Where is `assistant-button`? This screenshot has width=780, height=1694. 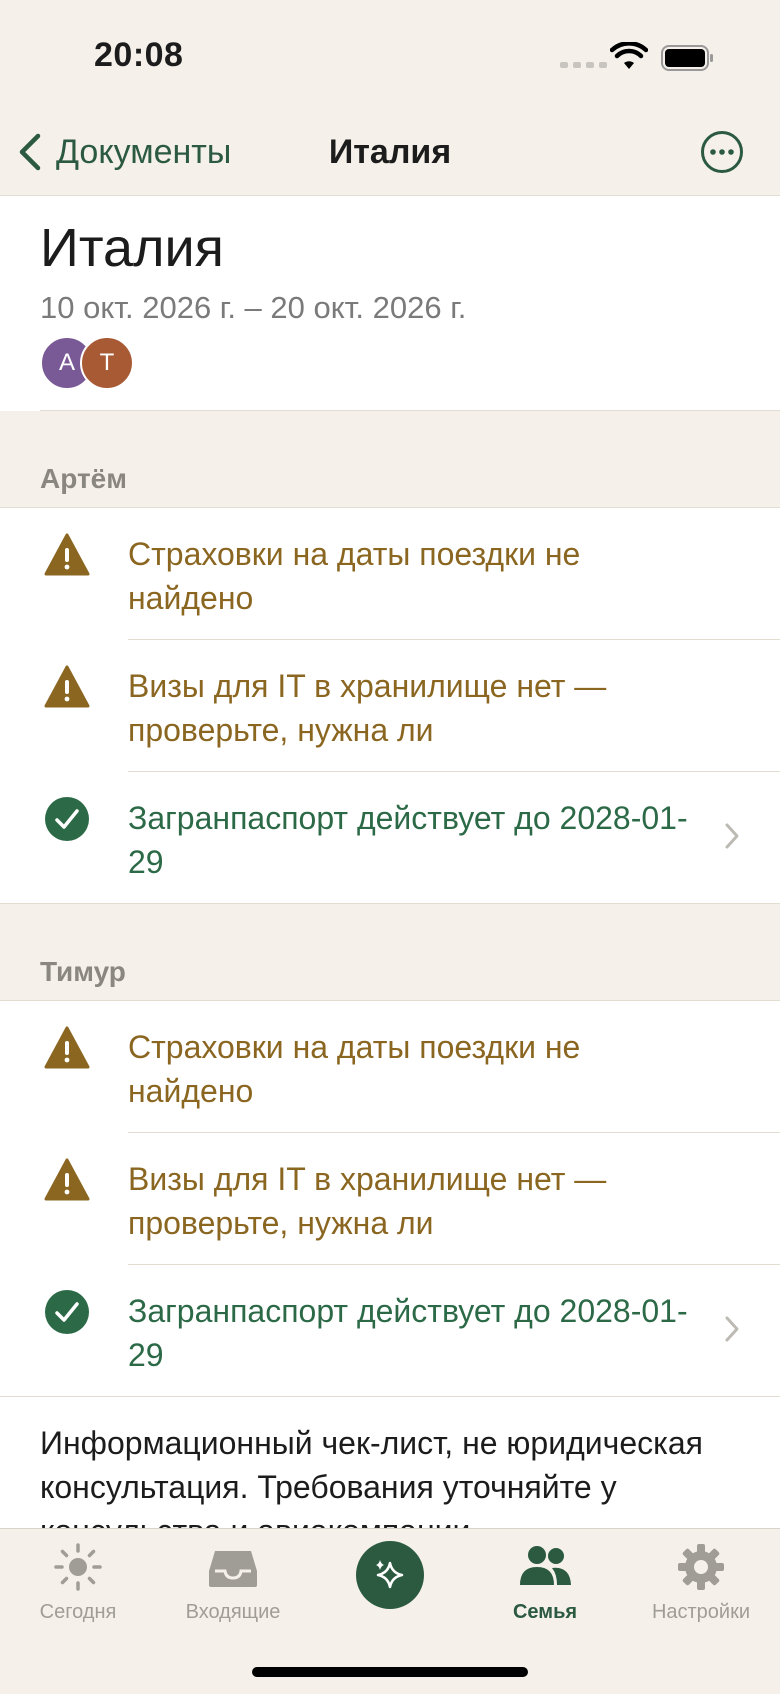 assistant-button is located at coordinates (390, 1575).